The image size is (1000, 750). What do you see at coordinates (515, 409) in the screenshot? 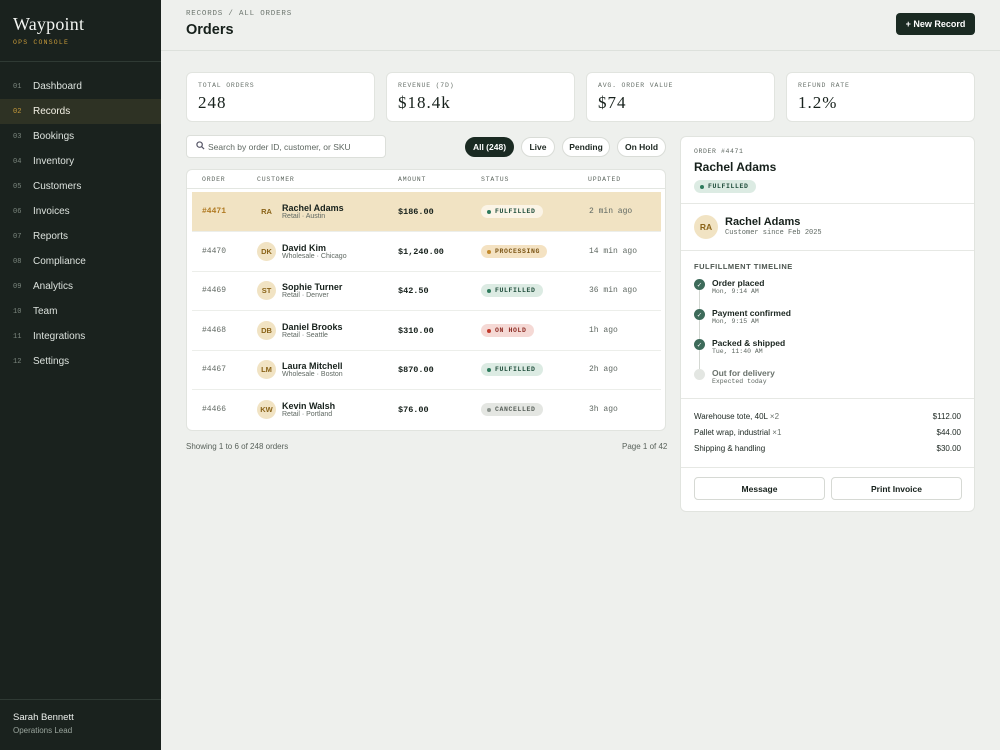
I see `status-text: CANCELLED` at bounding box center [515, 409].